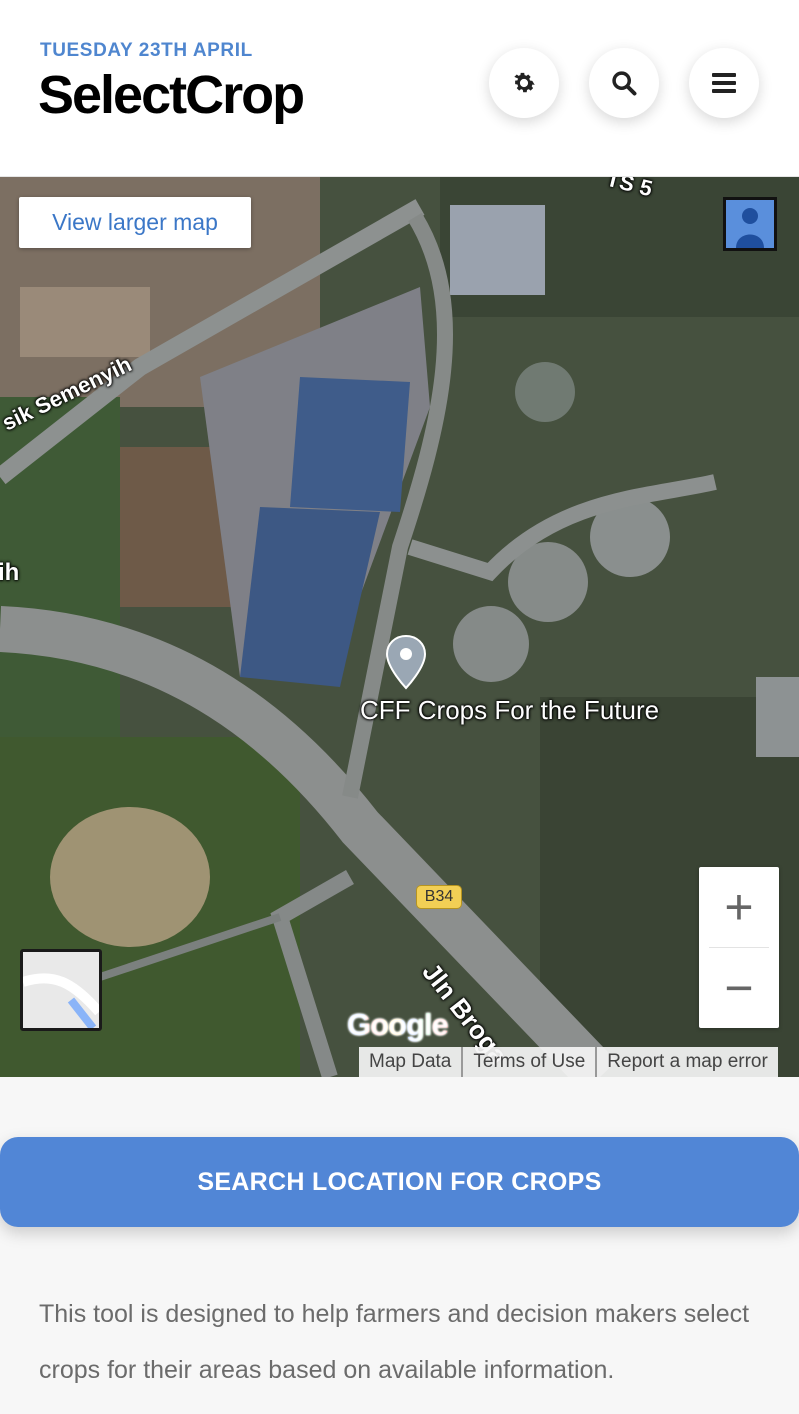 The height and width of the screenshot is (1414, 799). Describe the element at coordinates (686, 1062) in the screenshot. I see `report-error-link: Report a map error` at that location.